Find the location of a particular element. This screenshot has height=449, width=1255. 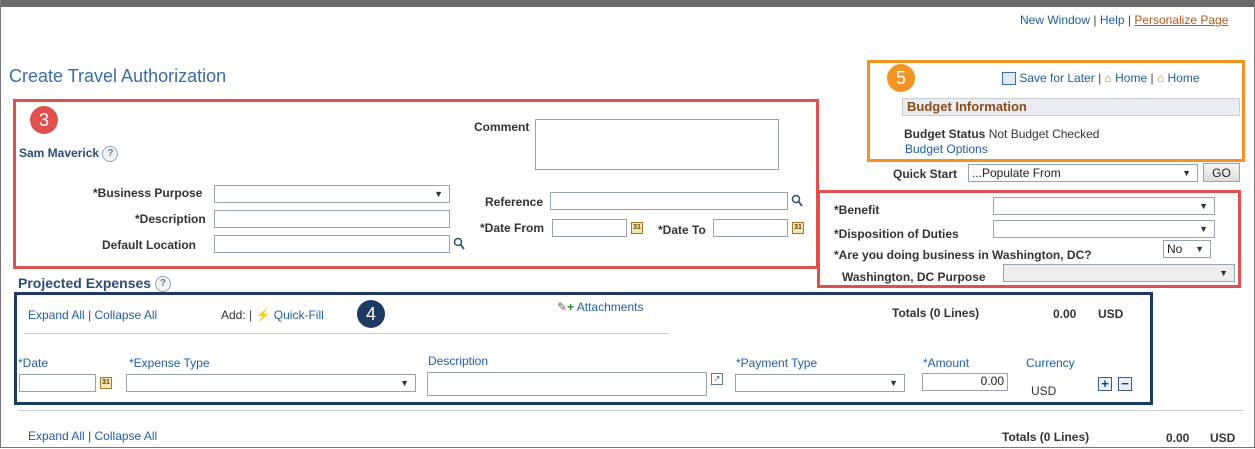

totals-currency: USD is located at coordinates (1111, 314).